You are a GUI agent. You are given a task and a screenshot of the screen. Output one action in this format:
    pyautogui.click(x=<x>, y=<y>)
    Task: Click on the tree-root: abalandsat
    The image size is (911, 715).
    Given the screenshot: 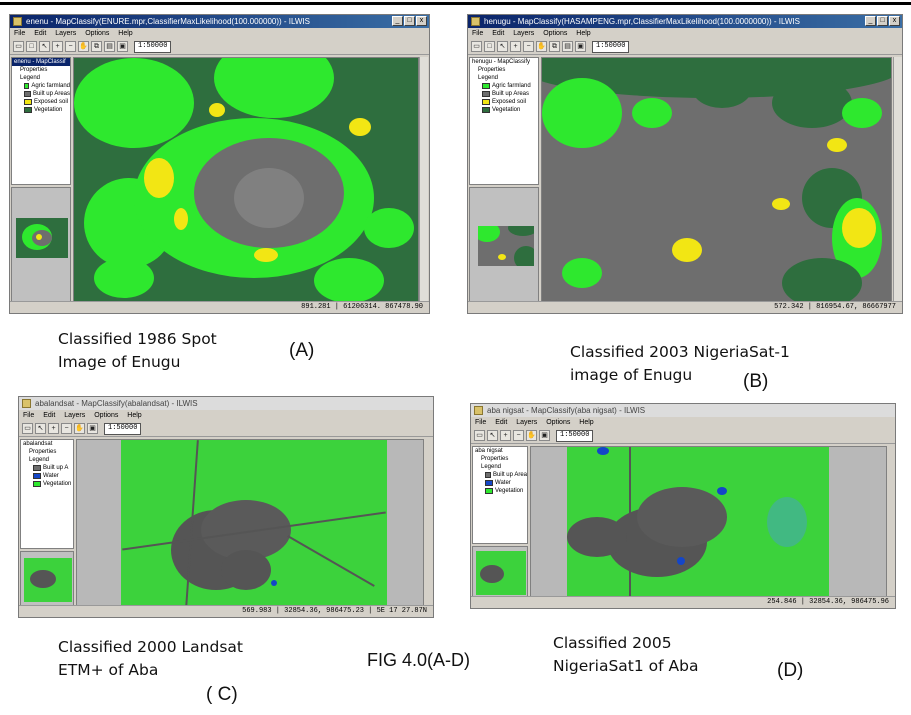 What is the action you would take?
    pyautogui.click(x=47, y=444)
    